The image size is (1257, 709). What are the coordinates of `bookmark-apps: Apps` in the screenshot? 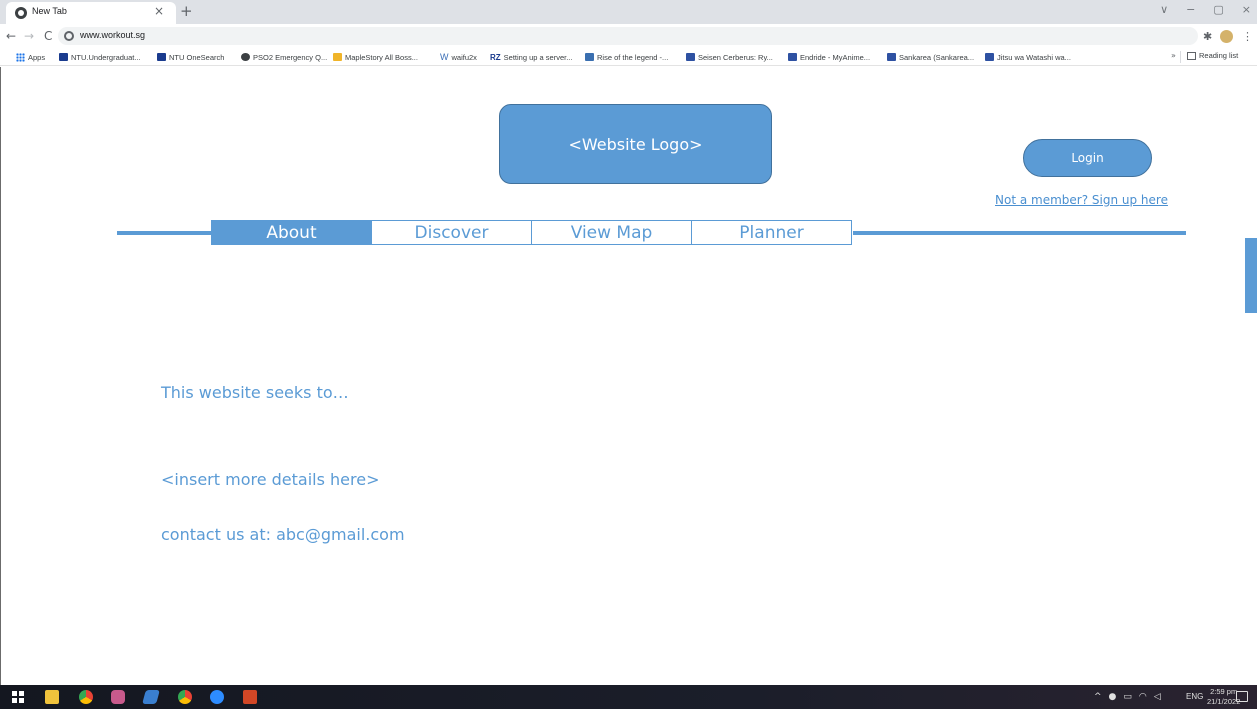 It's located at (30, 57).